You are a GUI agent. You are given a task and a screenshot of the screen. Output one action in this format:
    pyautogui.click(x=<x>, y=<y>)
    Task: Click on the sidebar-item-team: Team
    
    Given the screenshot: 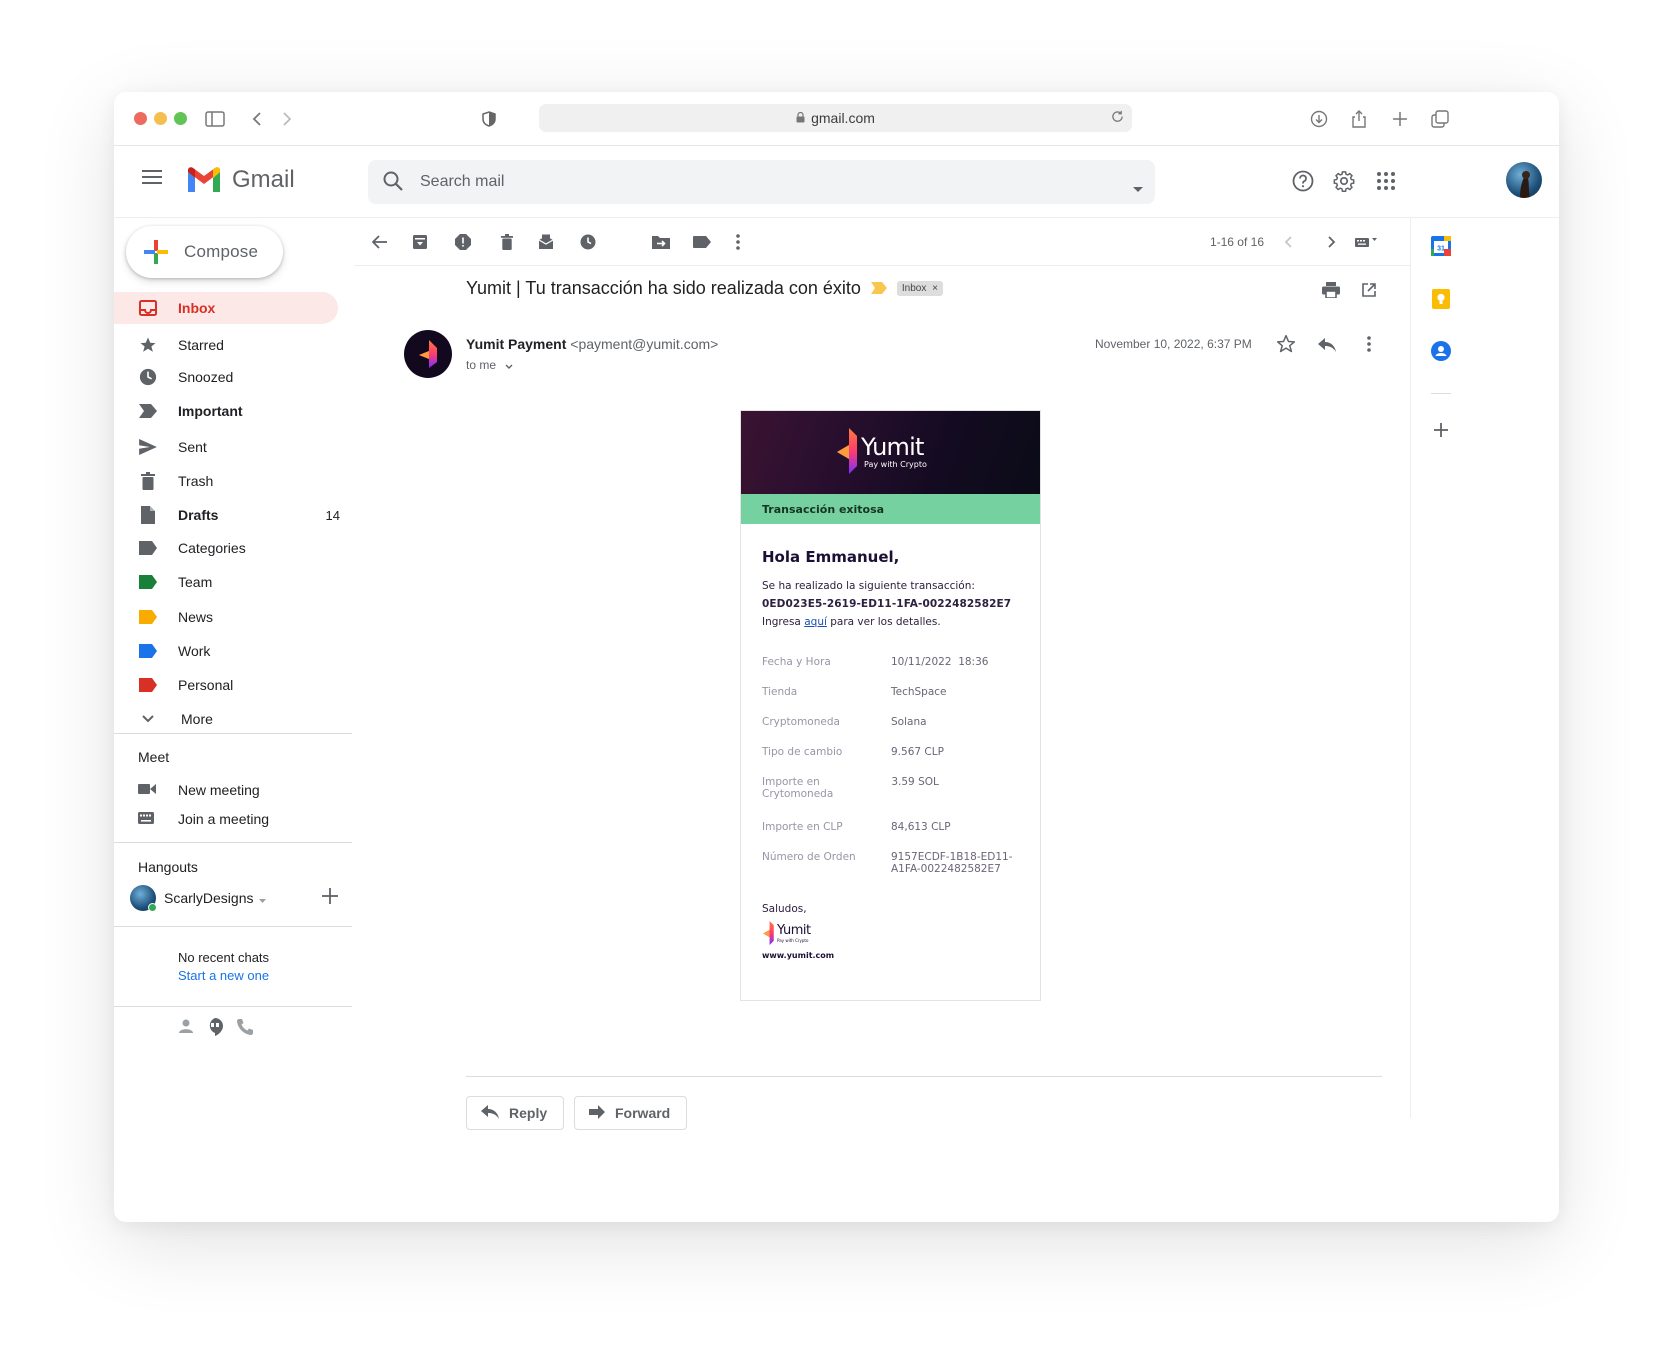 What is the action you would take?
    pyautogui.click(x=234, y=582)
    